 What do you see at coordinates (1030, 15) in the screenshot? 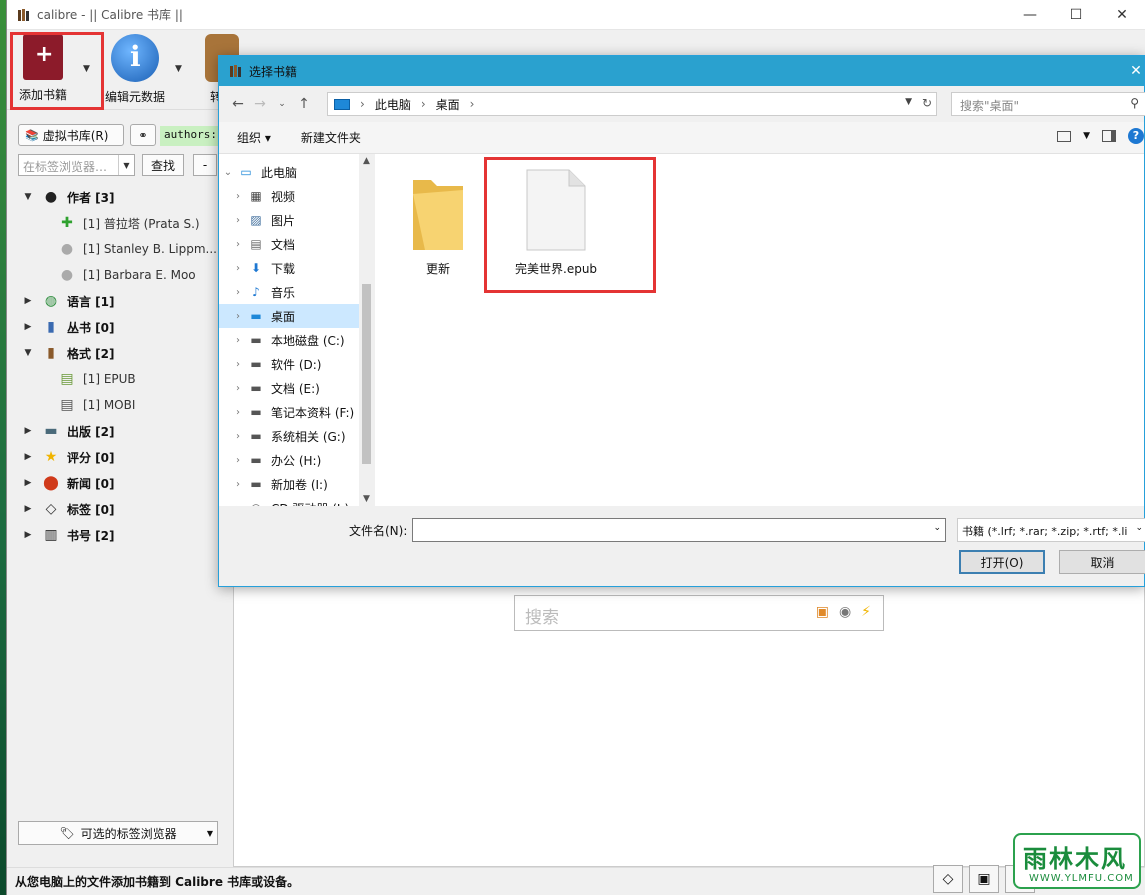
I see `minimize-button: —` at bounding box center [1030, 15].